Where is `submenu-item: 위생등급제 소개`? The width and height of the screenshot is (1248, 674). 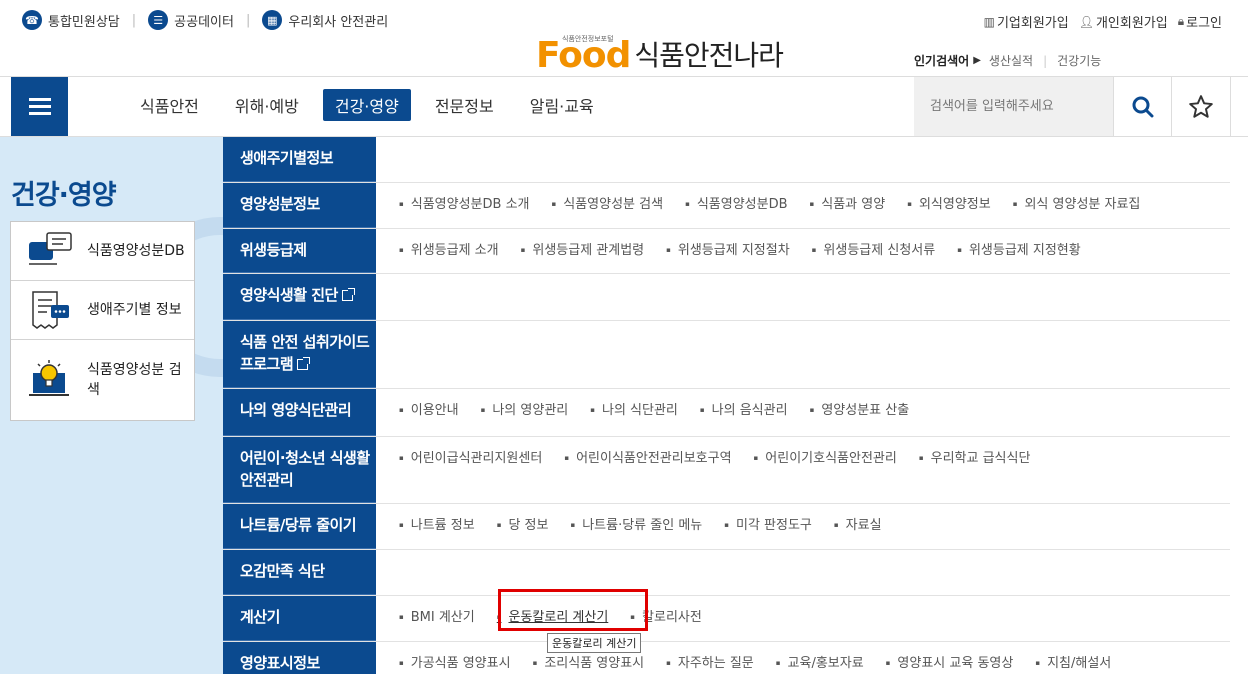 submenu-item: 위생등급제 소개 is located at coordinates (449, 250).